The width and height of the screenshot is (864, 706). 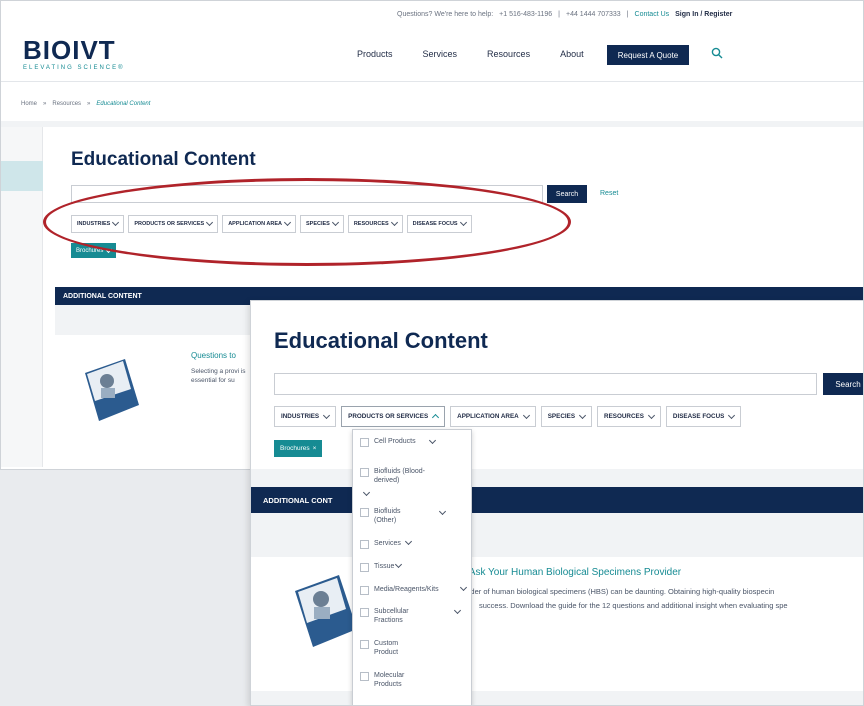 I want to click on tag-label: Brochures, so click(x=295, y=448).